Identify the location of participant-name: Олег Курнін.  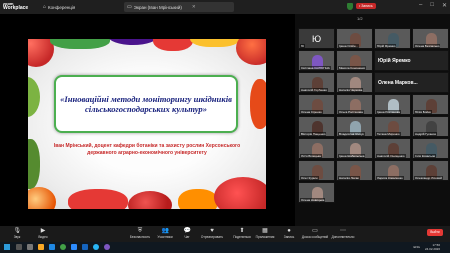
(309, 178).